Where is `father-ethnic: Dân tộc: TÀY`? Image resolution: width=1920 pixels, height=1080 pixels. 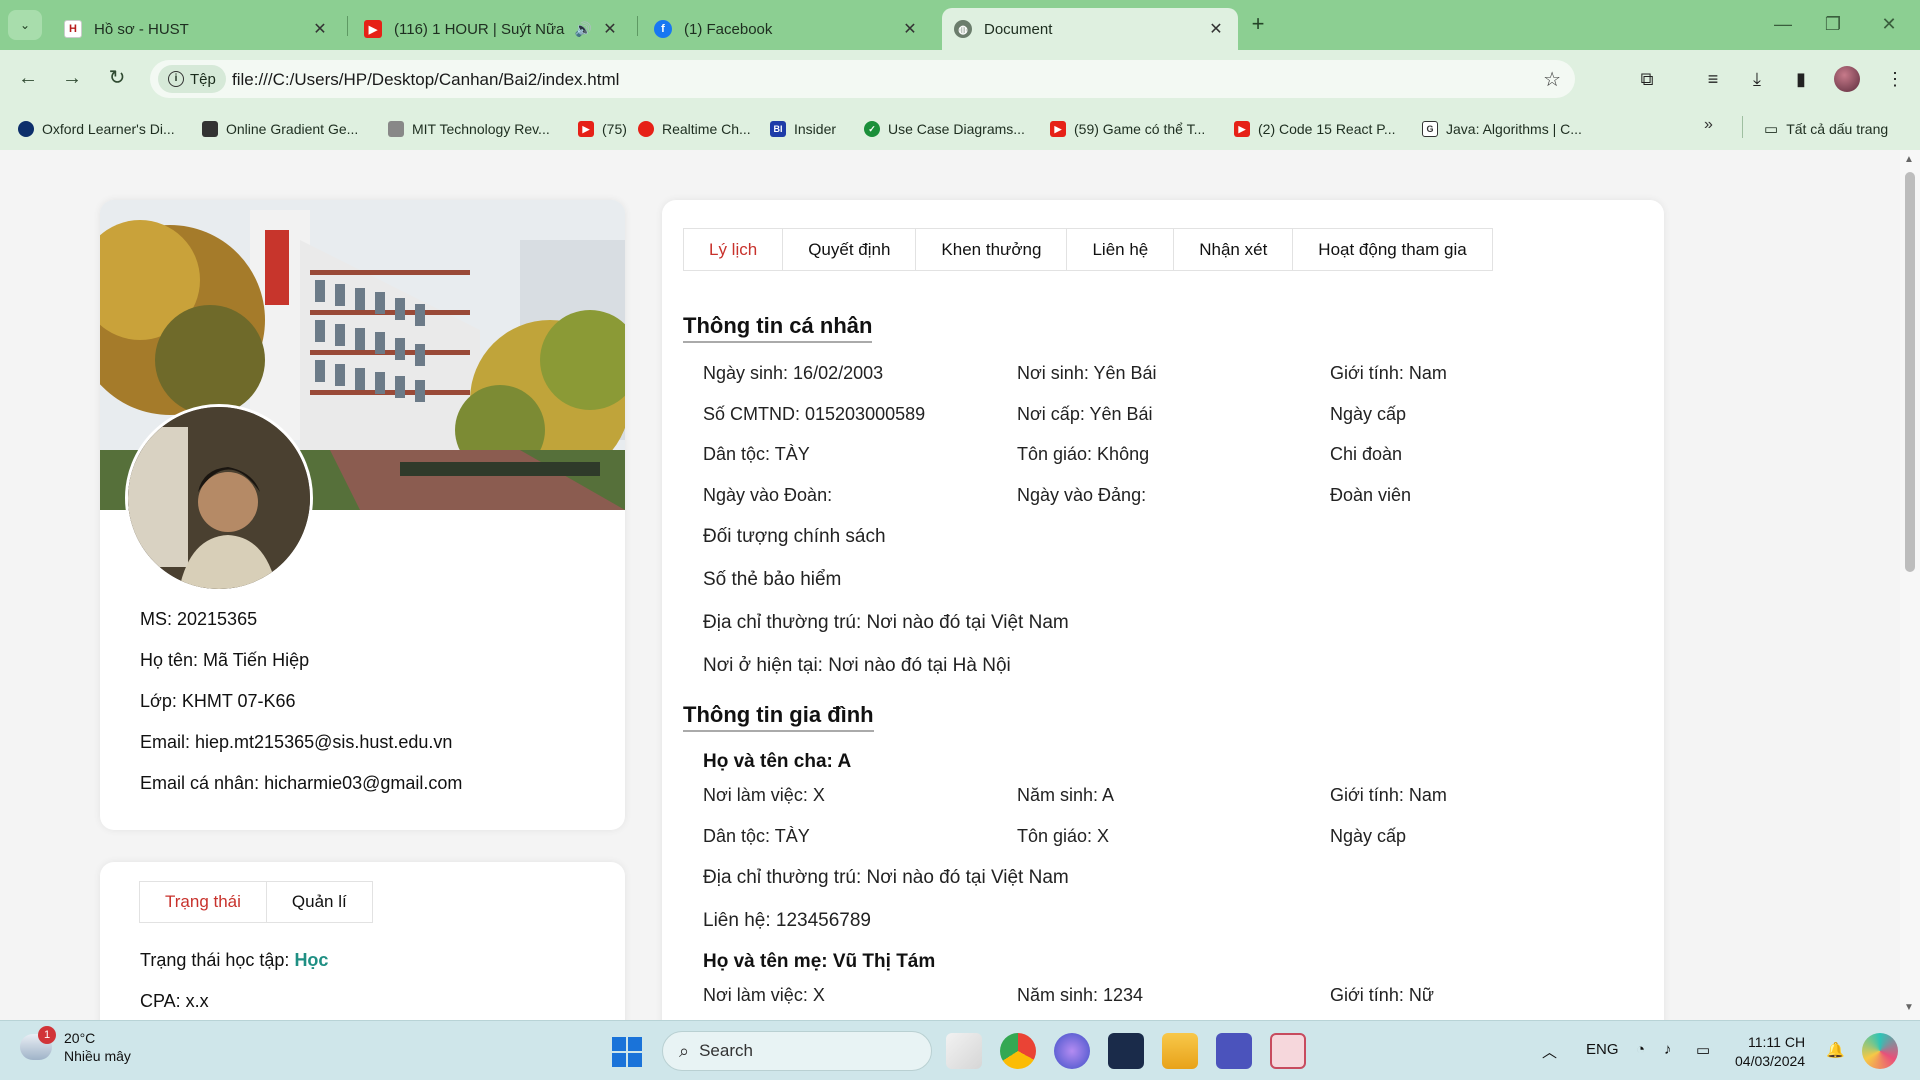
father-ethnic: Dân tộc: TÀY is located at coordinates (756, 836).